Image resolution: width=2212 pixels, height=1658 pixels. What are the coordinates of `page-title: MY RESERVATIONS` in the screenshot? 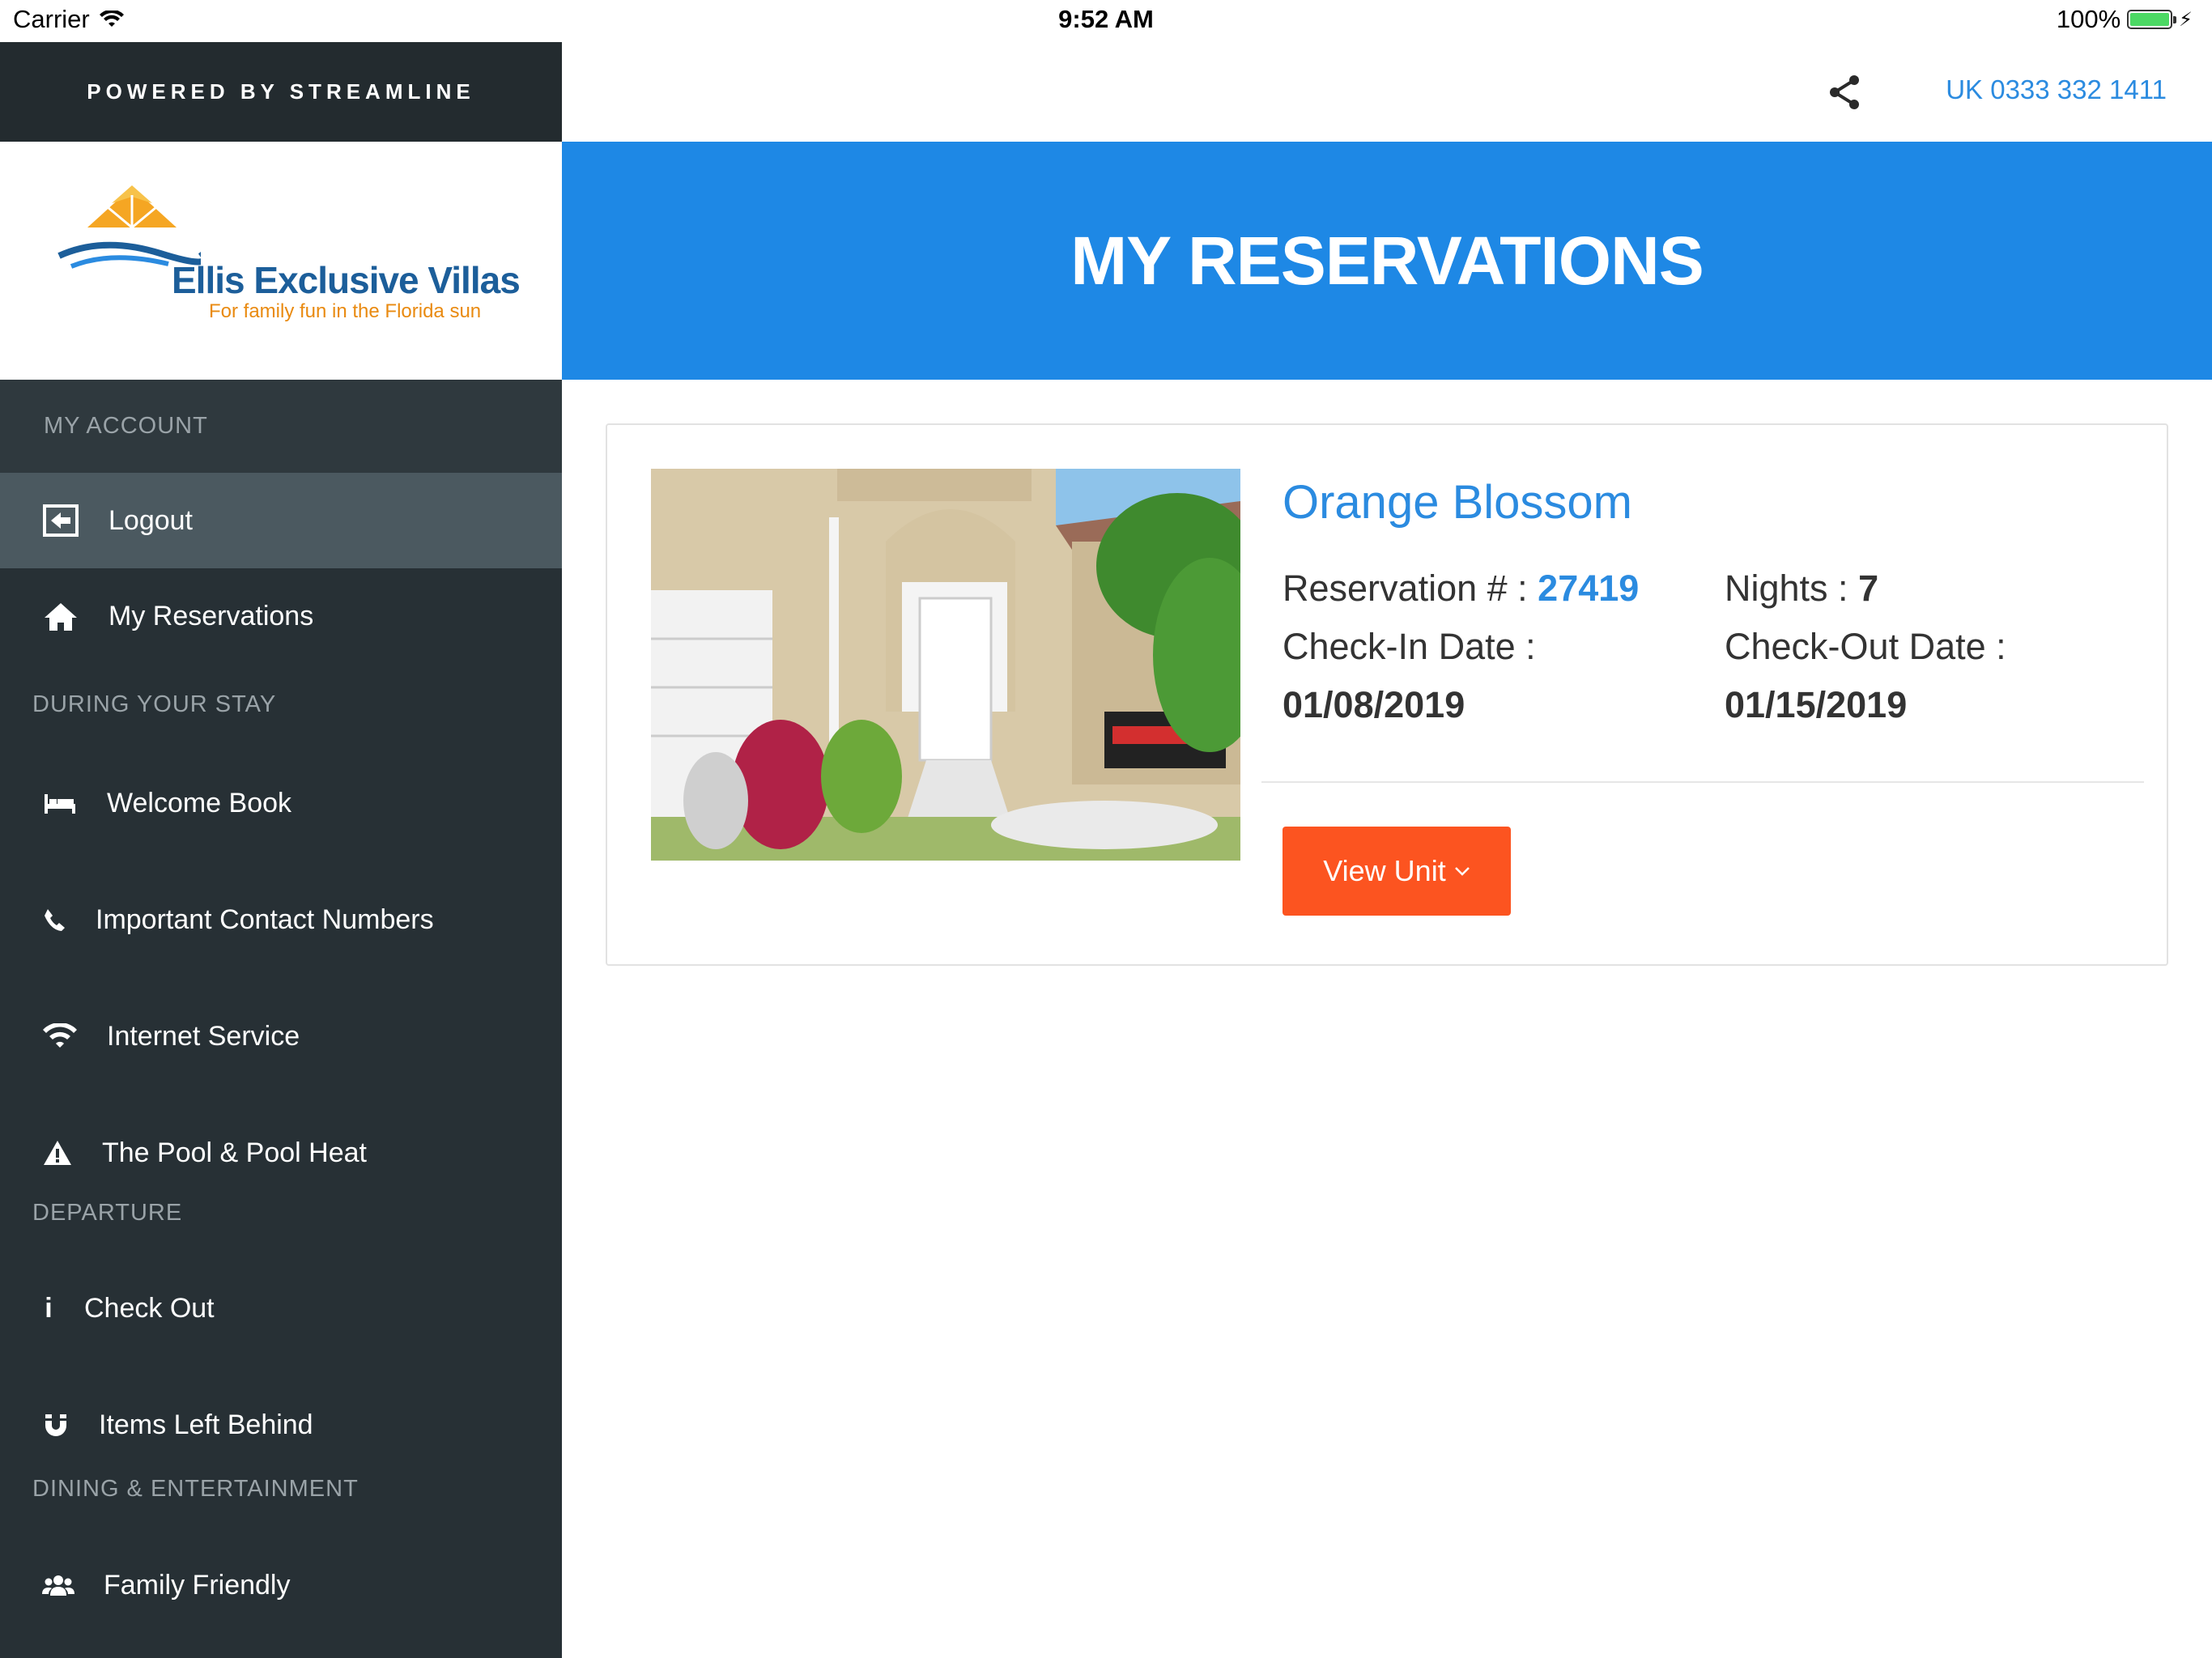 It's located at (1387, 260).